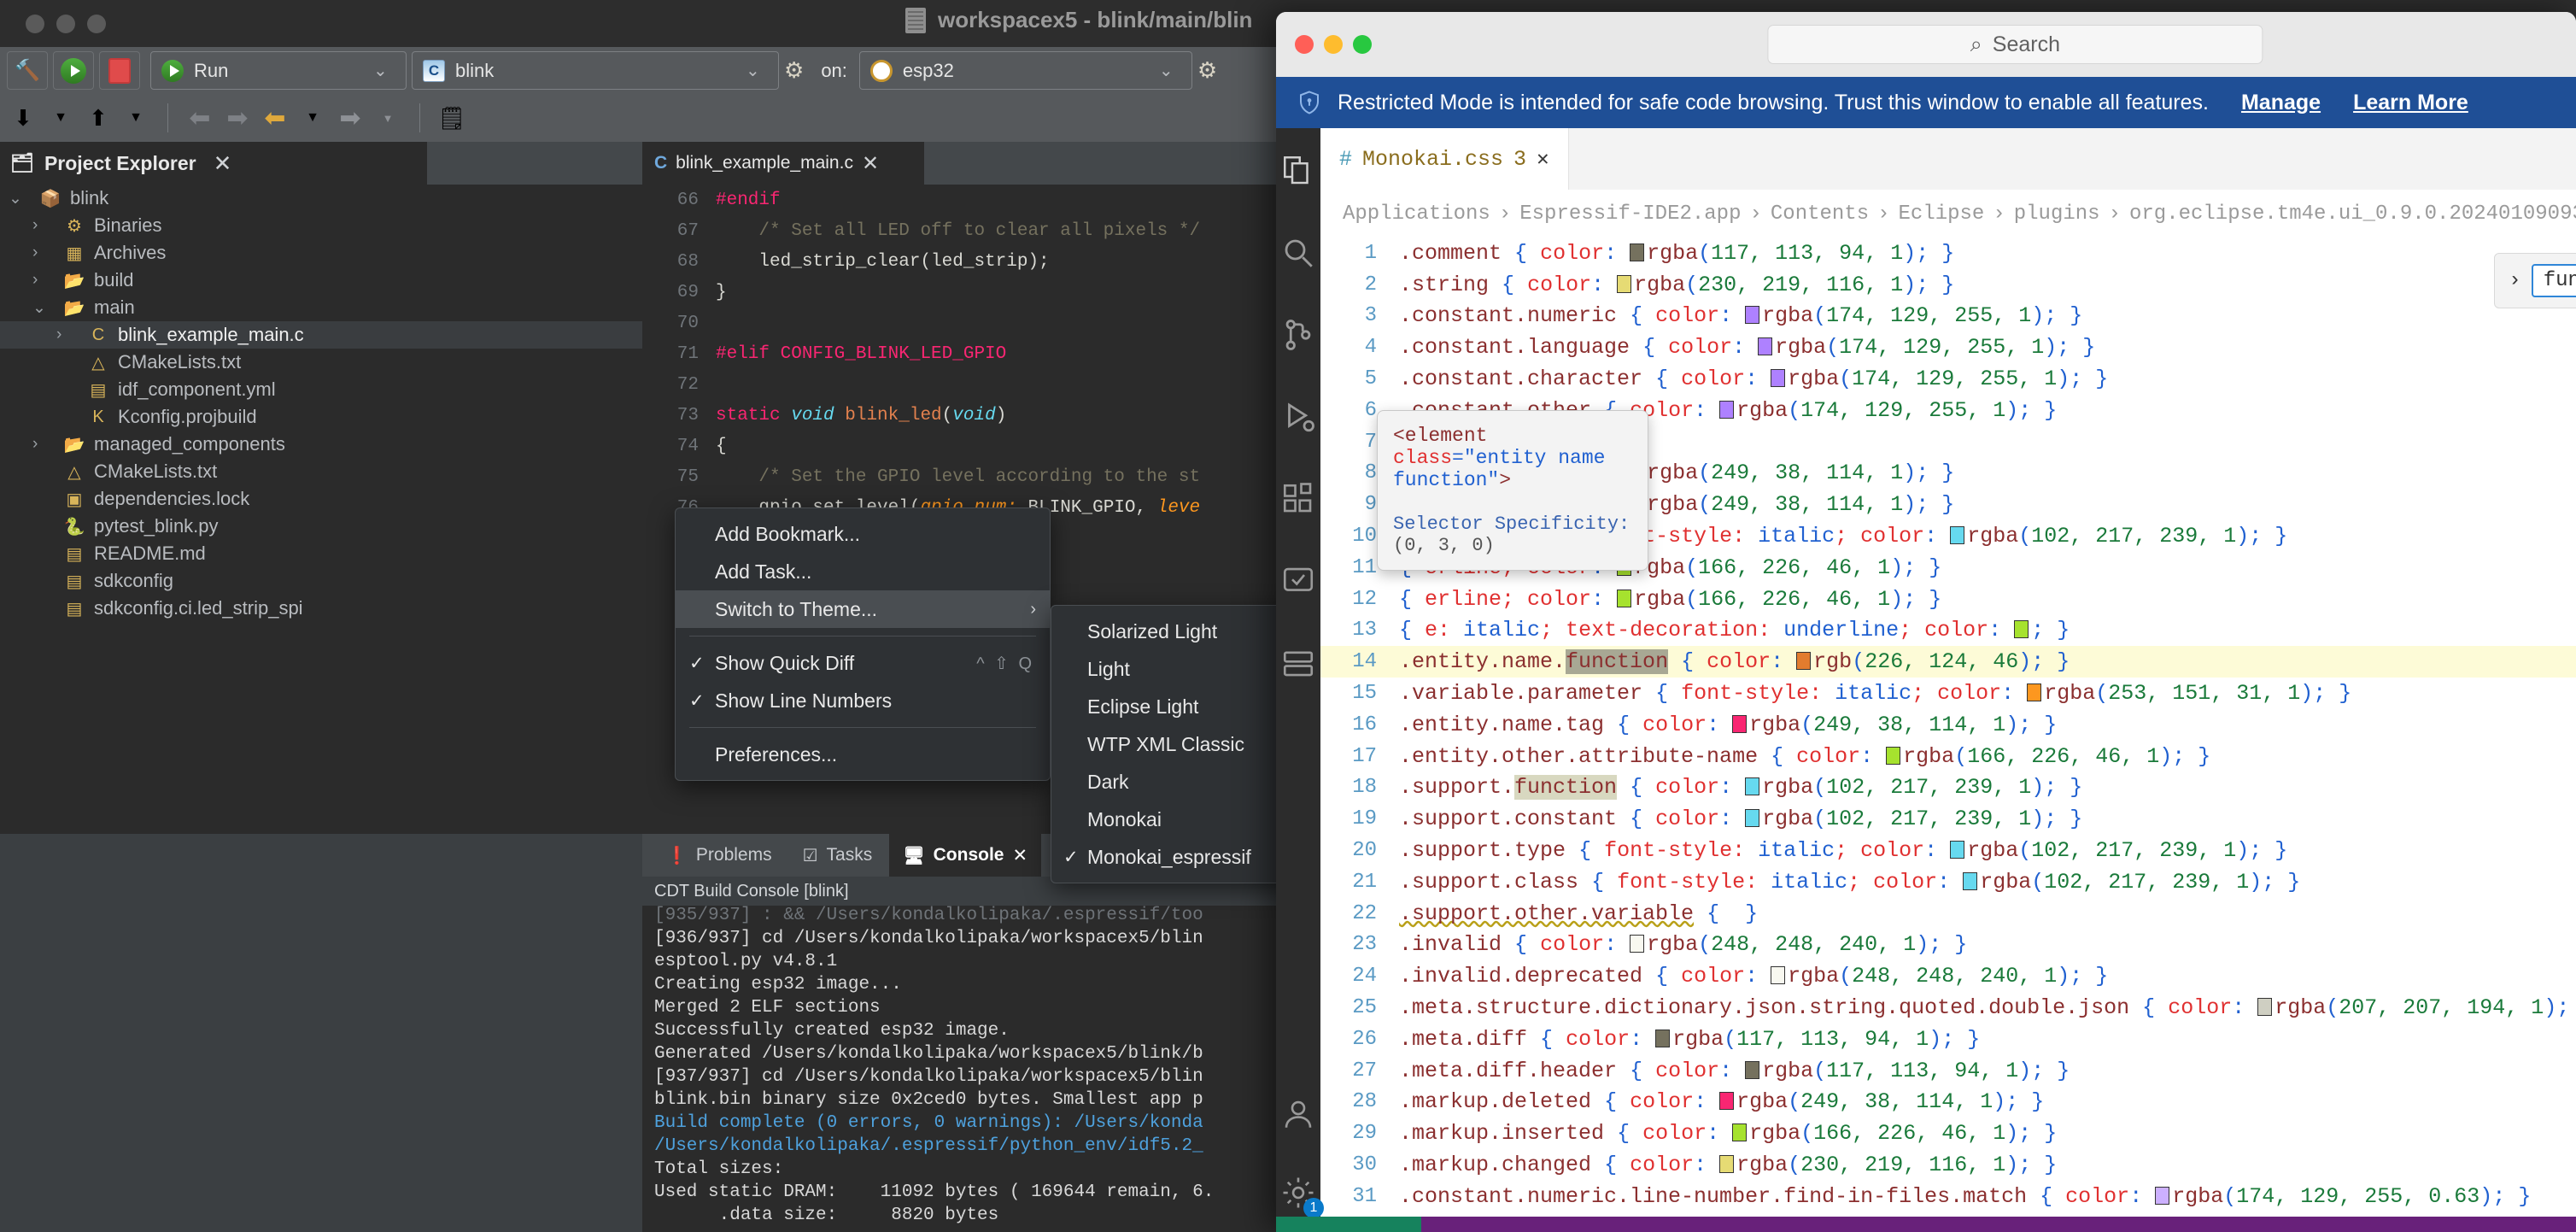  Describe the element at coordinates (27, 70) in the screenshot. I see `build-button: 🔨` at that location.